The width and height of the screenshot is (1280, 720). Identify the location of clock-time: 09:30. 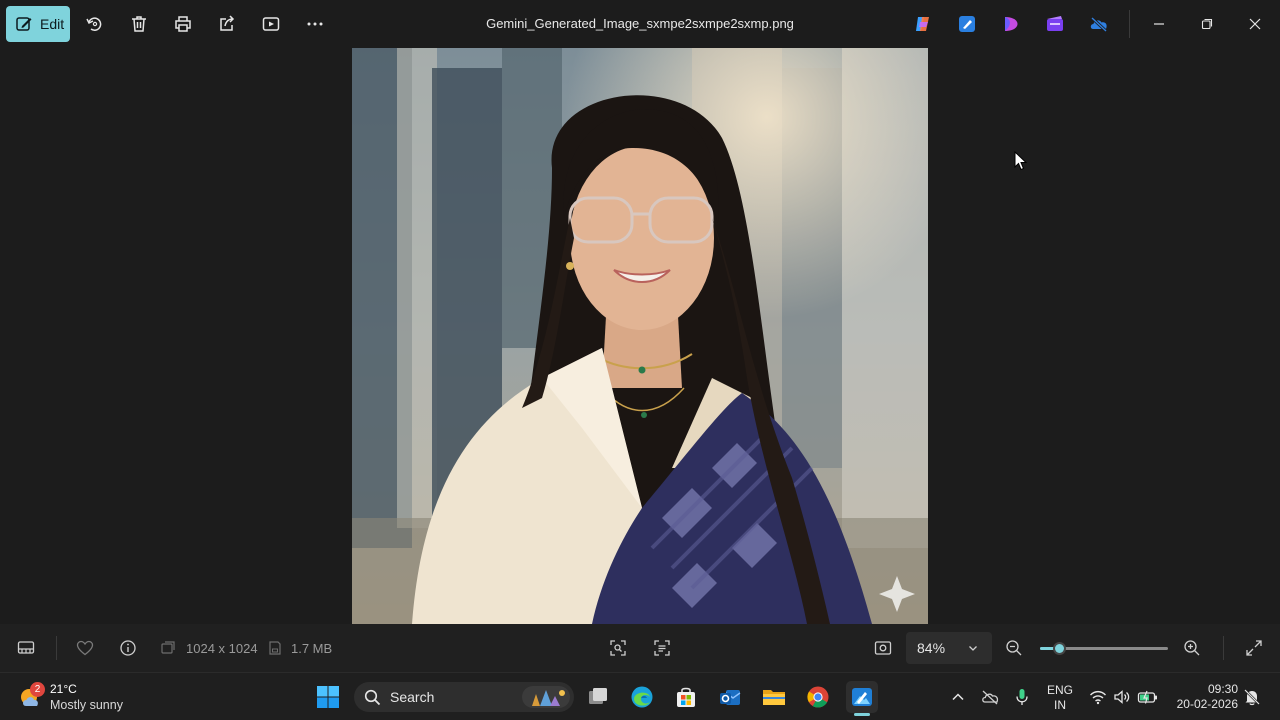
(1222, 689).